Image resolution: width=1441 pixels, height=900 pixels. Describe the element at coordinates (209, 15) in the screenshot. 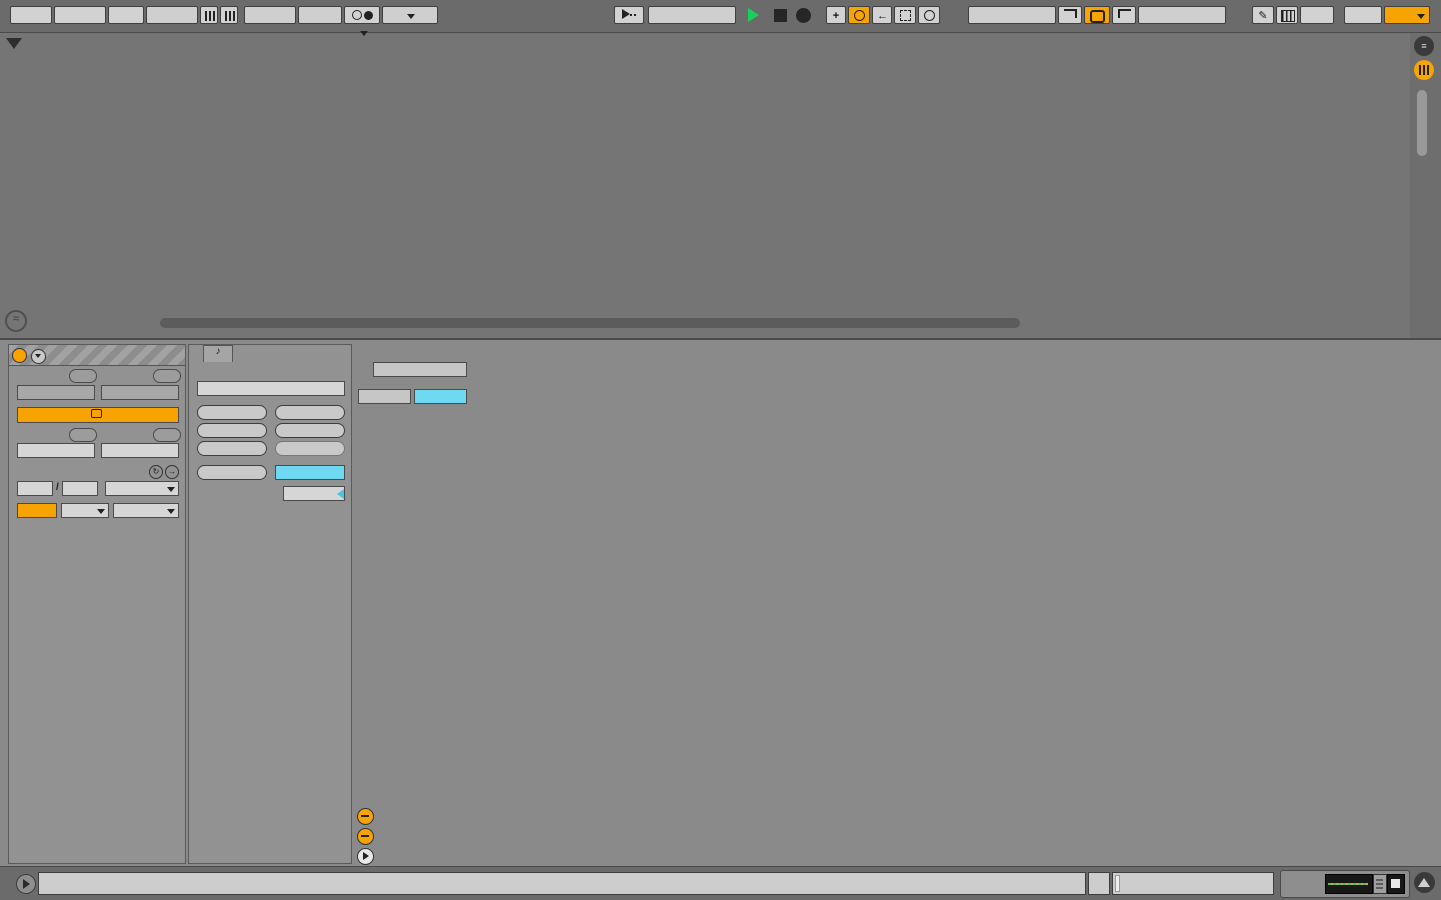

I see `nudge-down-icon` at that location.